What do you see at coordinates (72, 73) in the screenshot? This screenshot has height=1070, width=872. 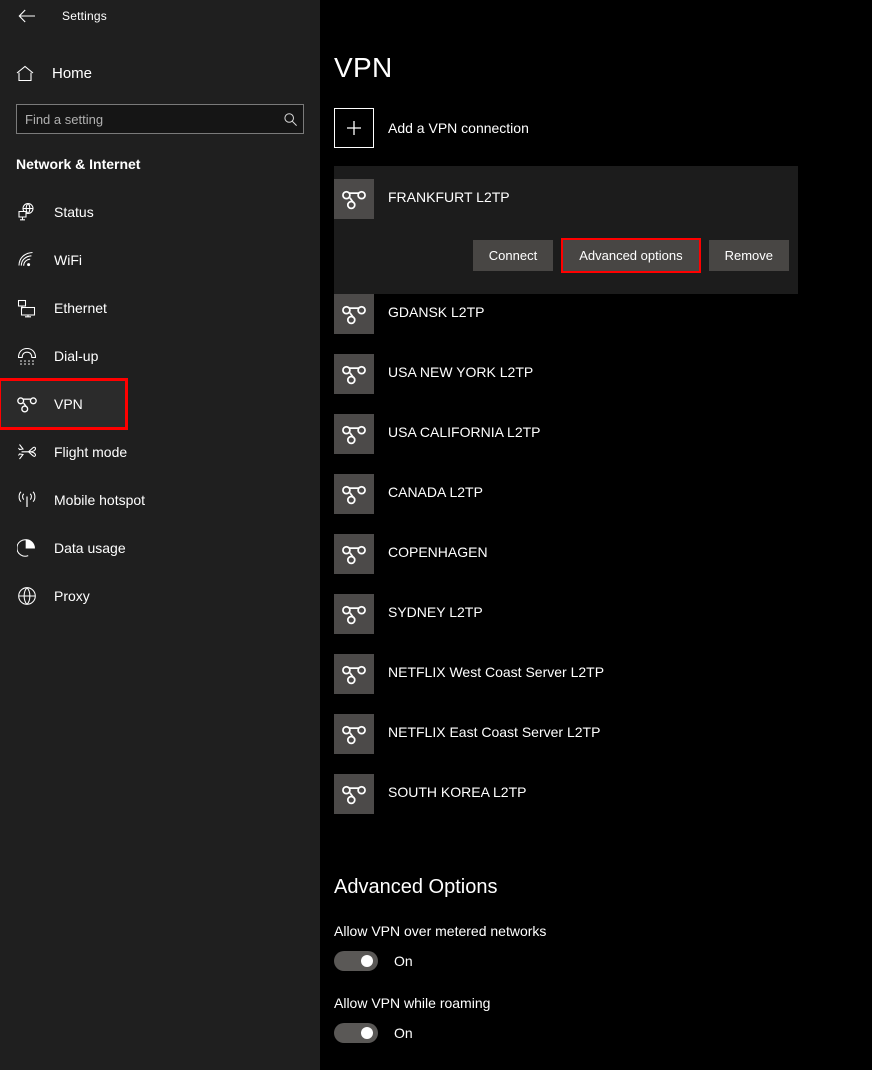 I see `home-label: Home` at bounding box center [72, 73].